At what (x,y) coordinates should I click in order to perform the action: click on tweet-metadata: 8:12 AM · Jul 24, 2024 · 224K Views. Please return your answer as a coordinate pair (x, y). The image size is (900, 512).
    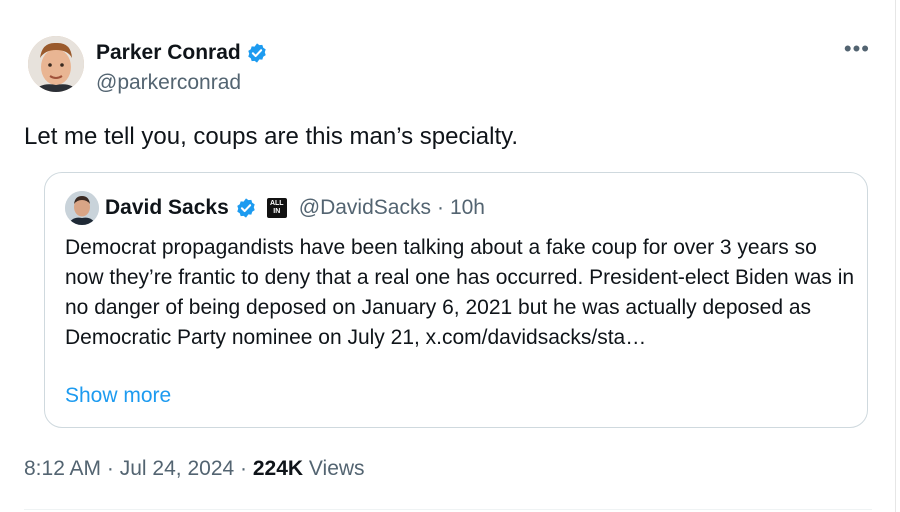
    Looking at the image, I should click on (194, 469).